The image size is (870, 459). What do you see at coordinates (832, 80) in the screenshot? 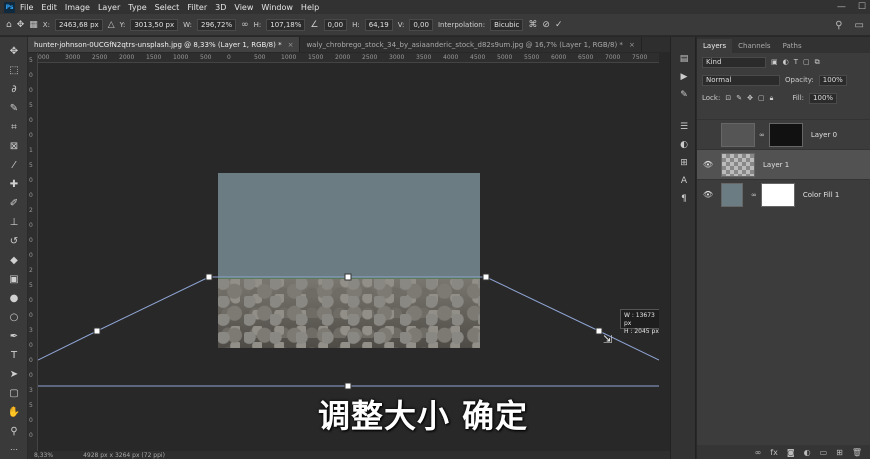
I see `opacity-field: 100%` at bounding box center [832, 80].